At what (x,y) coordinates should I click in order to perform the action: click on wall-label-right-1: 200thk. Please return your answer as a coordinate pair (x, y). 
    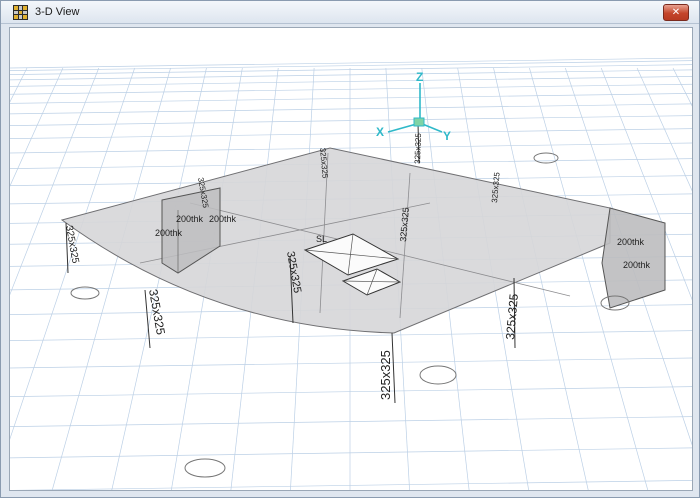
    Looking at the image, I should click on (631, 242).